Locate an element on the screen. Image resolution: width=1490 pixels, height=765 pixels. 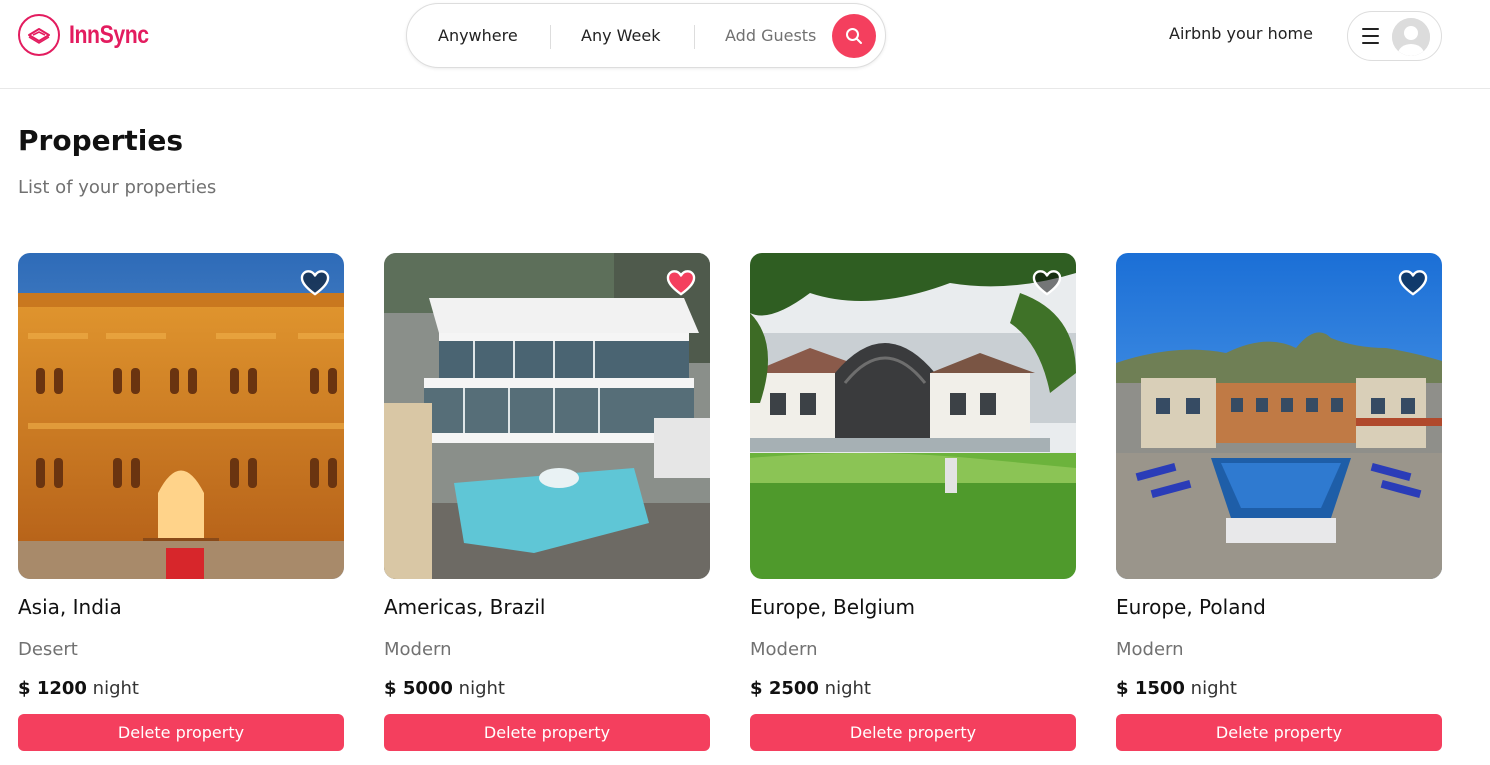
property-price: $ 1200 night is located at coordinates (78, 688).